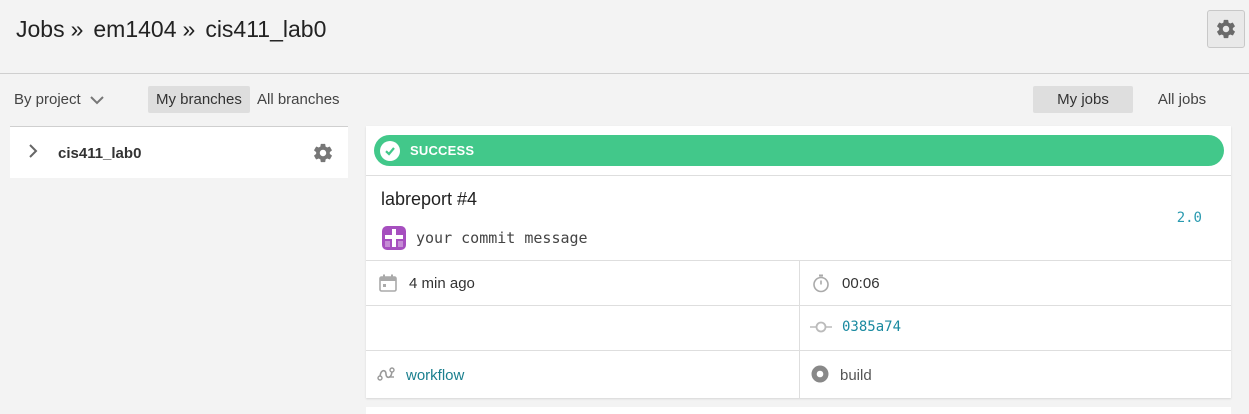 This screenshot has height=414, width=1249. Describe the element at coordinates (861, 283) in the screenshot. I see `job-duration: 00:06` at that location.